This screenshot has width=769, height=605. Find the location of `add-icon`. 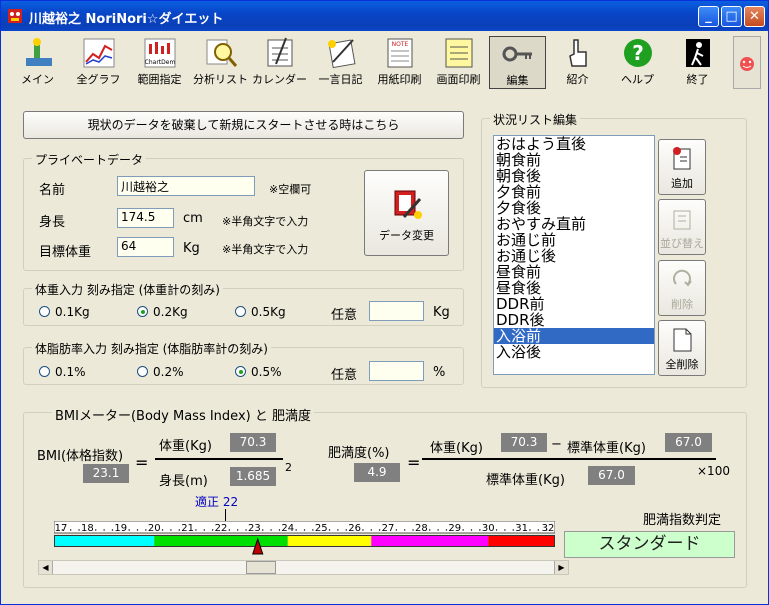

add-icon is located at coordinates (682, 158).